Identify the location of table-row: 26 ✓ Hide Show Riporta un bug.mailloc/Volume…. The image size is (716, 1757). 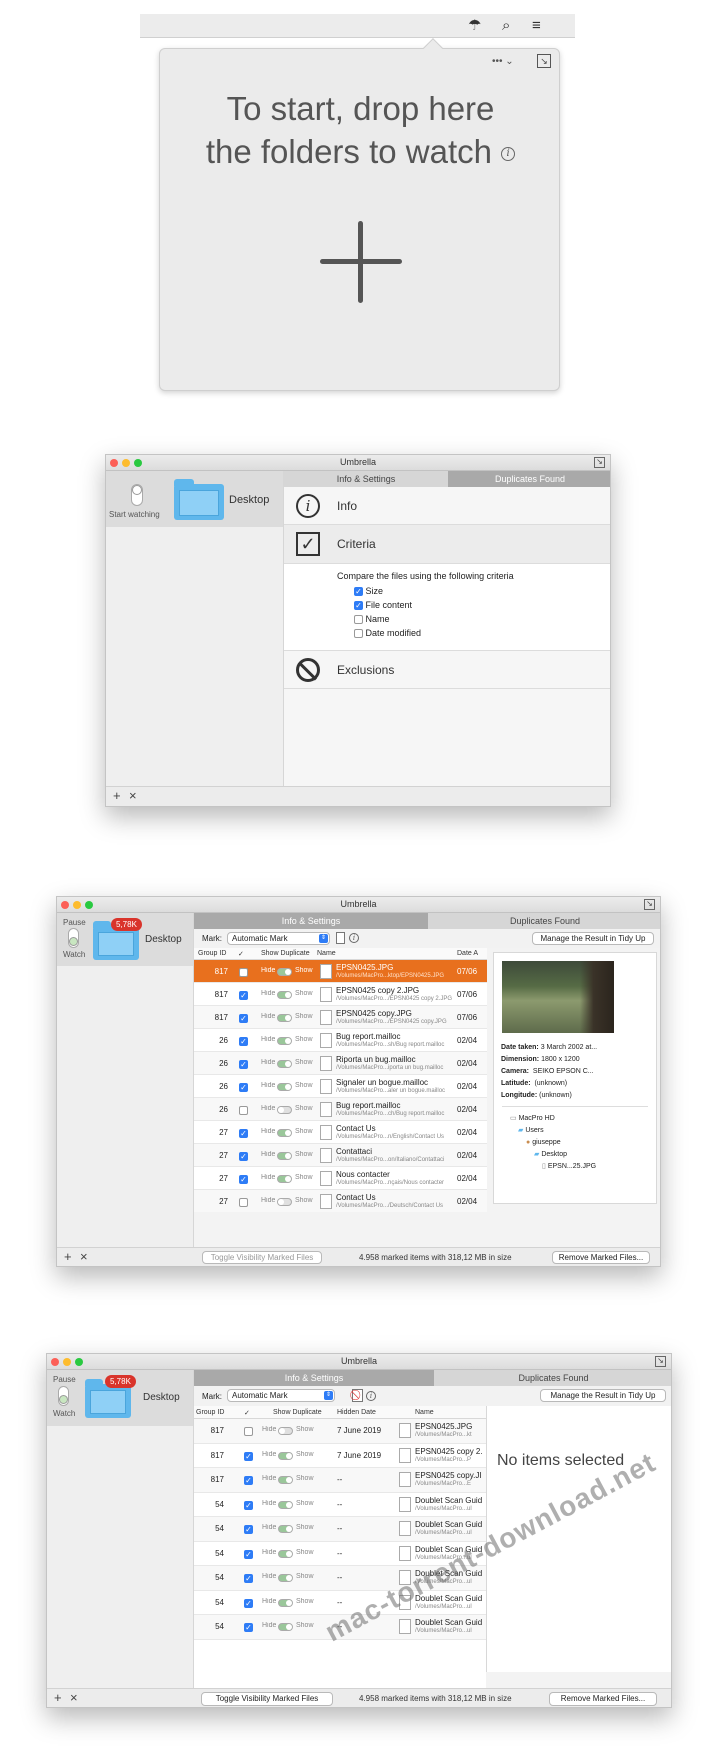
(340, 1063).